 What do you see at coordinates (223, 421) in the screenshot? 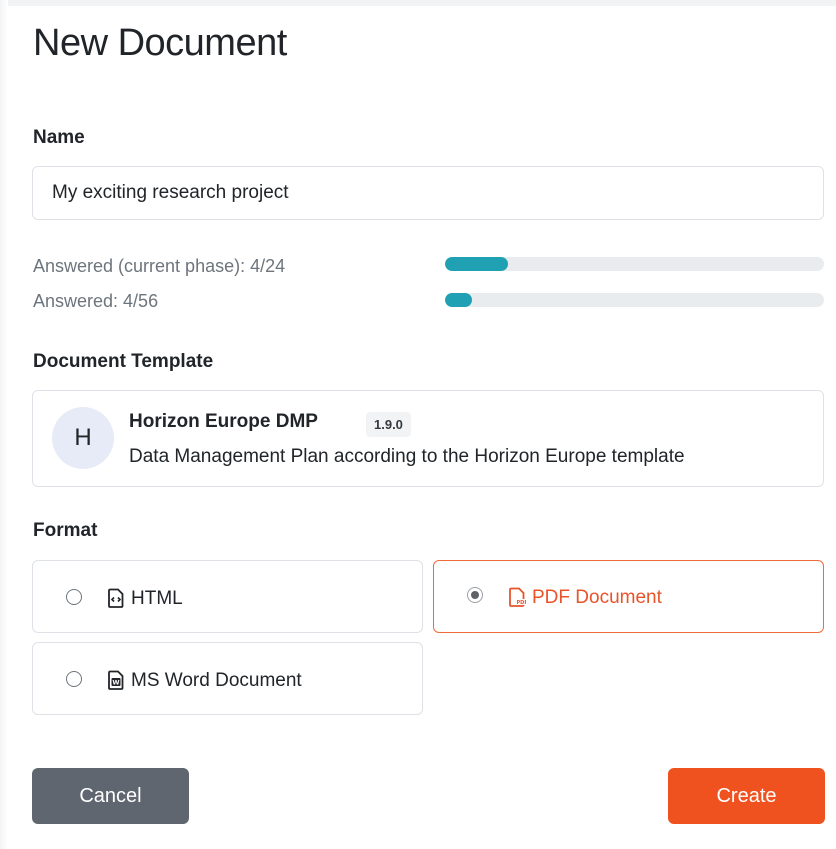
I see `template-name: Horizon Europe DMP` at bounding box center [223, 421].